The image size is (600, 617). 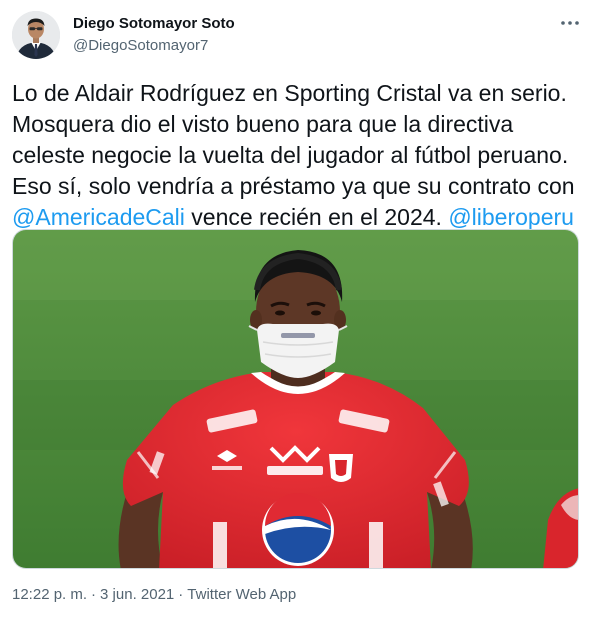 What do you see at coordinates (154, 23) in the screenshot?
I see `author-name: Diego Sotomayor Soto` at bounding box center [154, 23].